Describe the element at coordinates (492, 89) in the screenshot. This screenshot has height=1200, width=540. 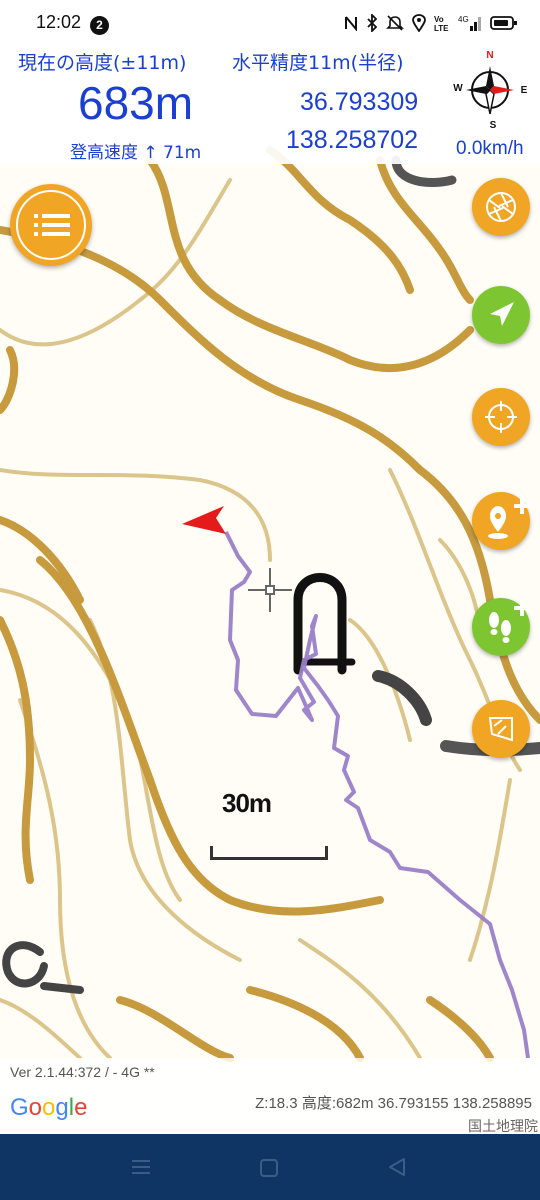
I see `compass-icon: N S W E` at that location.